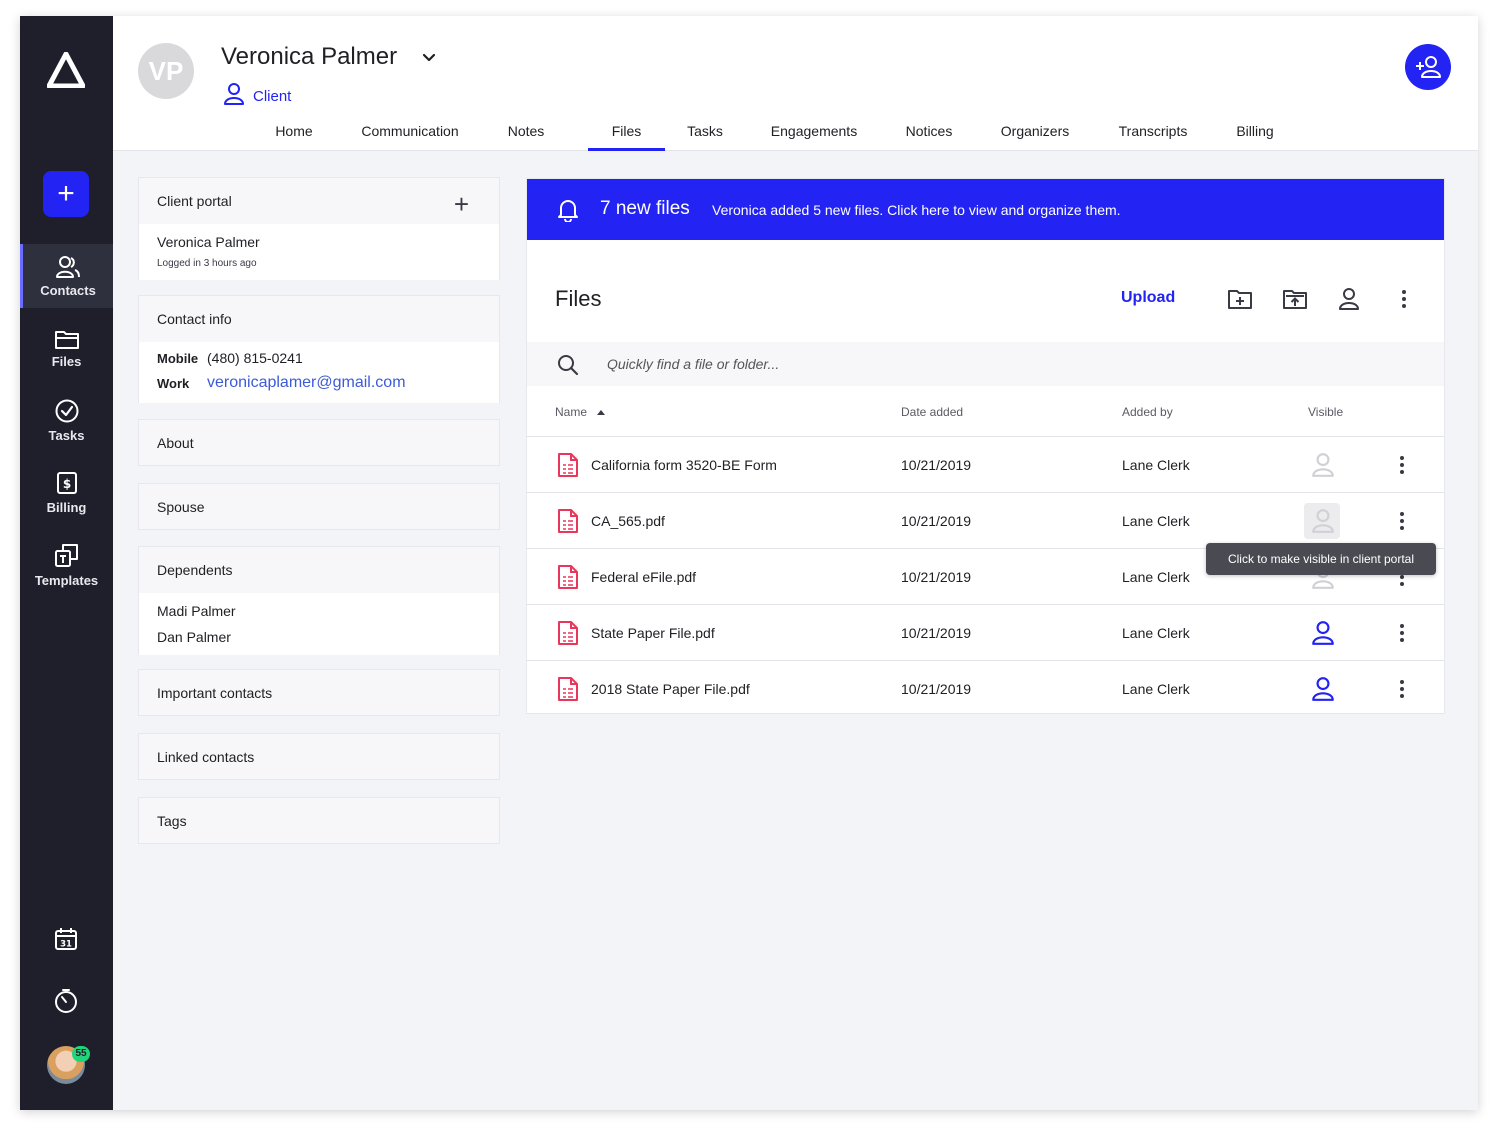  What do you see at coordinates (255, 358) in the screenshot?
I see `mobile-number: (480) 815-0241` at bounding box center [255, 358].